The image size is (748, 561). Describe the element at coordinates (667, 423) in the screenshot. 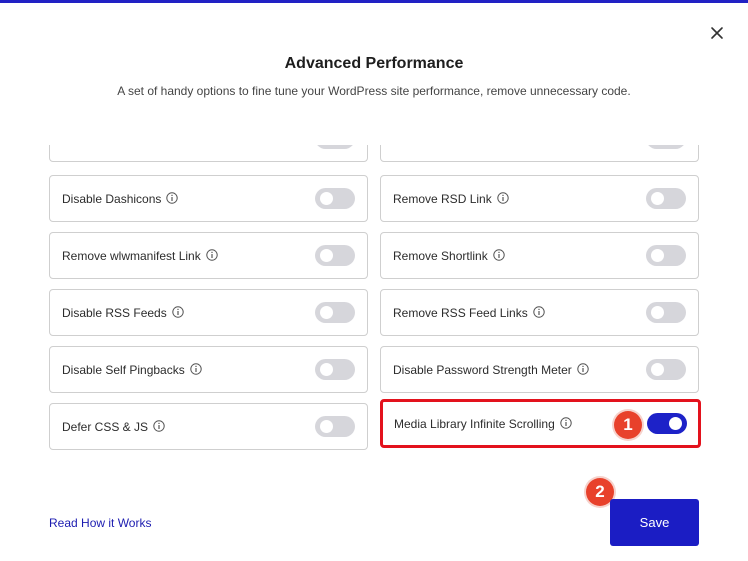

I see `option-toggle-media-library-infinite-scrolling` at that location.